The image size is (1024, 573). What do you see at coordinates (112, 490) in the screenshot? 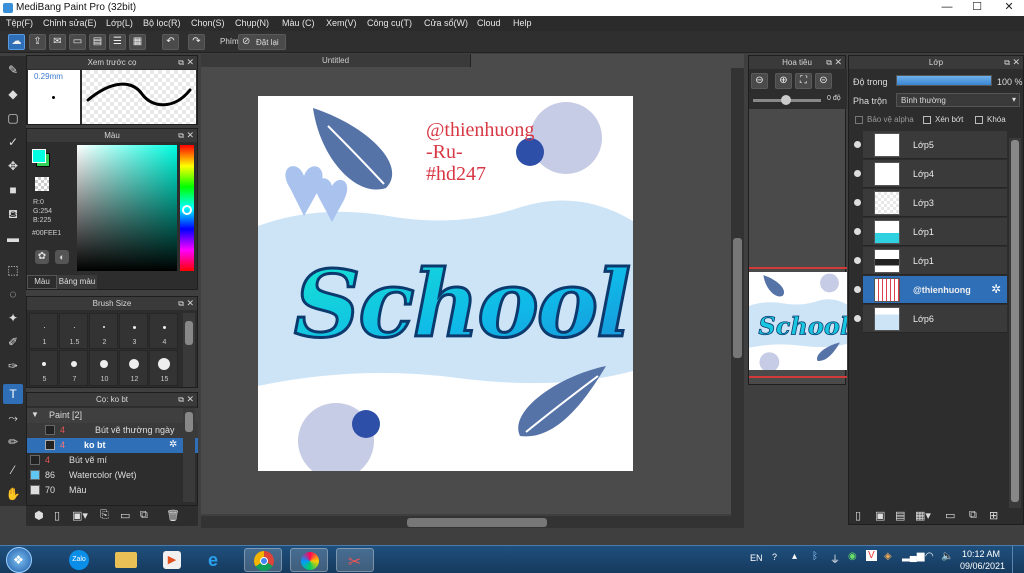
I see `brush-item: 70 Màu` at bounding box center [112, 490].